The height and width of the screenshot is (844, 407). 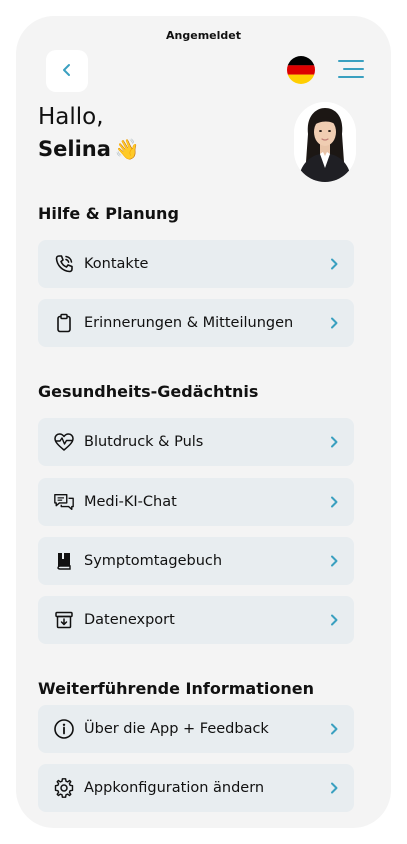 What do you see at coordinates (189, 323) in the screenshot?
I see `menu-item-label: Erinnerungen & Mitteilungen` at bounding box center [189, 323].